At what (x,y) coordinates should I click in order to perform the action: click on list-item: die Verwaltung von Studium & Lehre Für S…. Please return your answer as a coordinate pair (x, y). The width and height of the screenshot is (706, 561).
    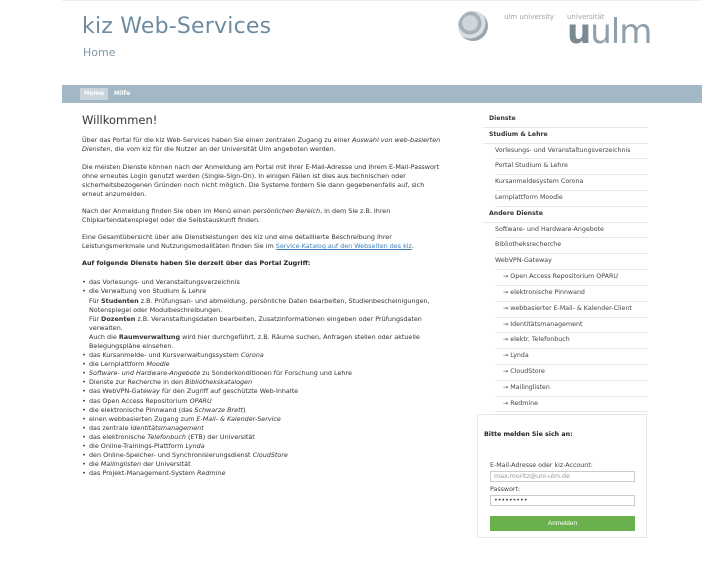
    Looking at the image, I should click on (262, 319).